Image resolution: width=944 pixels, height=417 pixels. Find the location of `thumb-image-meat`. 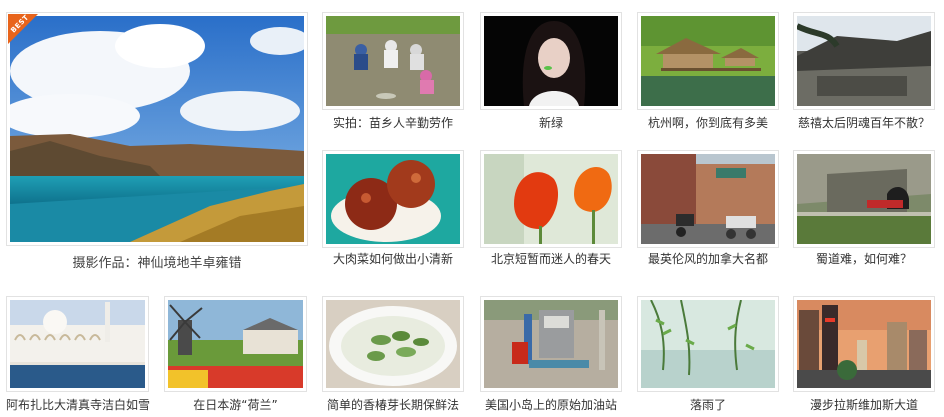

thumb-image-meat is located at coordinates (393, 199).